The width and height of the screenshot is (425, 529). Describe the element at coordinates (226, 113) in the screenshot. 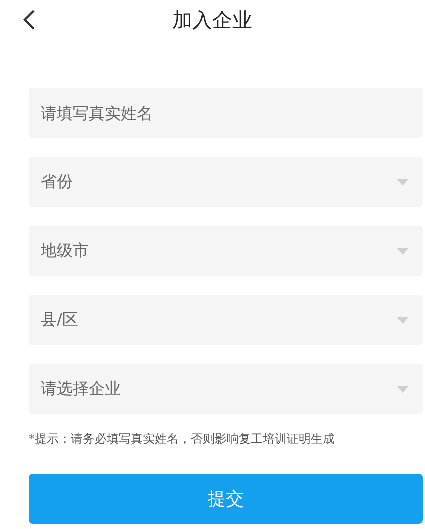

I see `name-field: 请填写真实姓名` at that location.